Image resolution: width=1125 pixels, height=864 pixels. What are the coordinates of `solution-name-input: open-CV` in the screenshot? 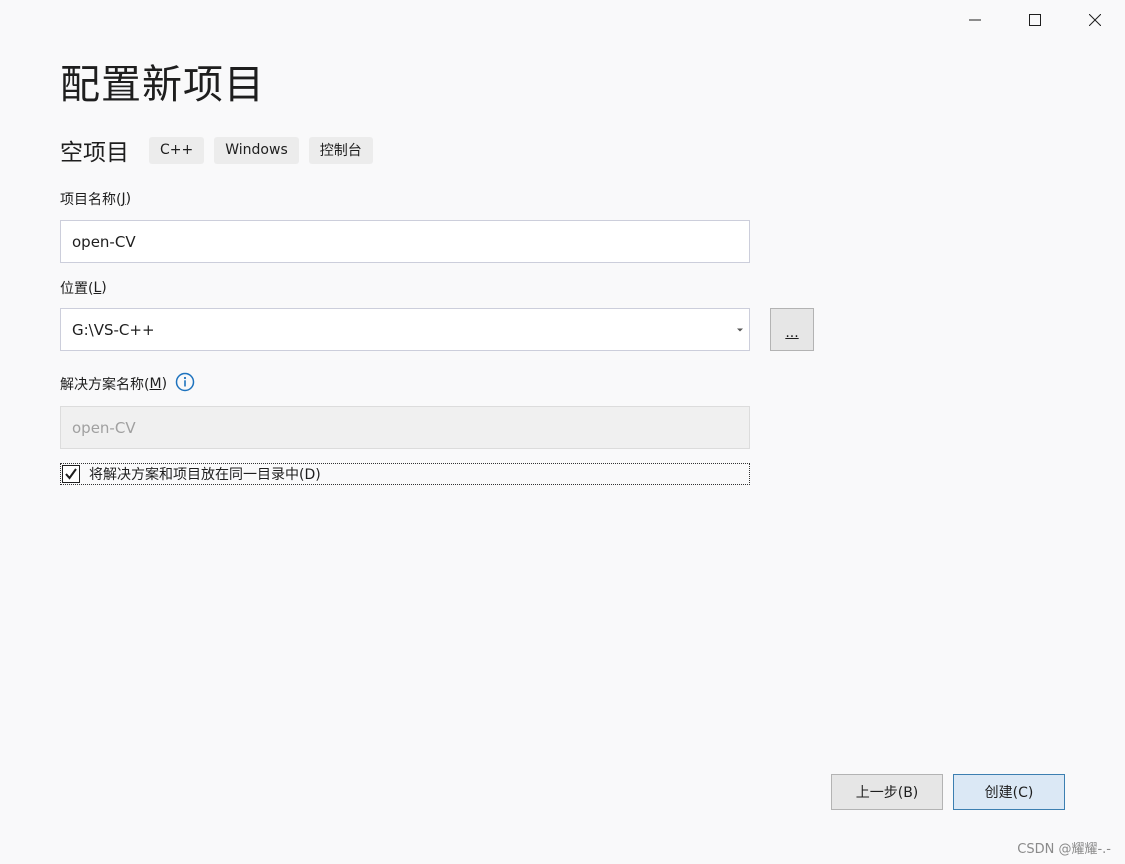 It's located at (405, 427).